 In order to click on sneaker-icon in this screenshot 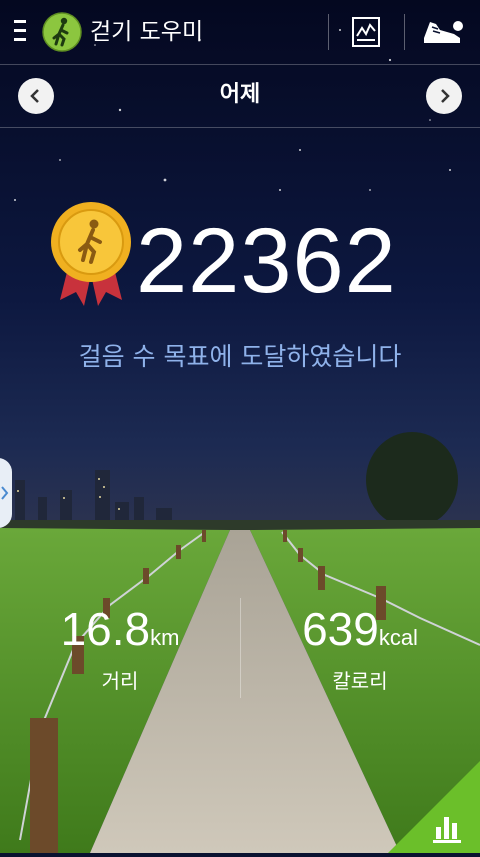, I will do `click(443, 32)`.